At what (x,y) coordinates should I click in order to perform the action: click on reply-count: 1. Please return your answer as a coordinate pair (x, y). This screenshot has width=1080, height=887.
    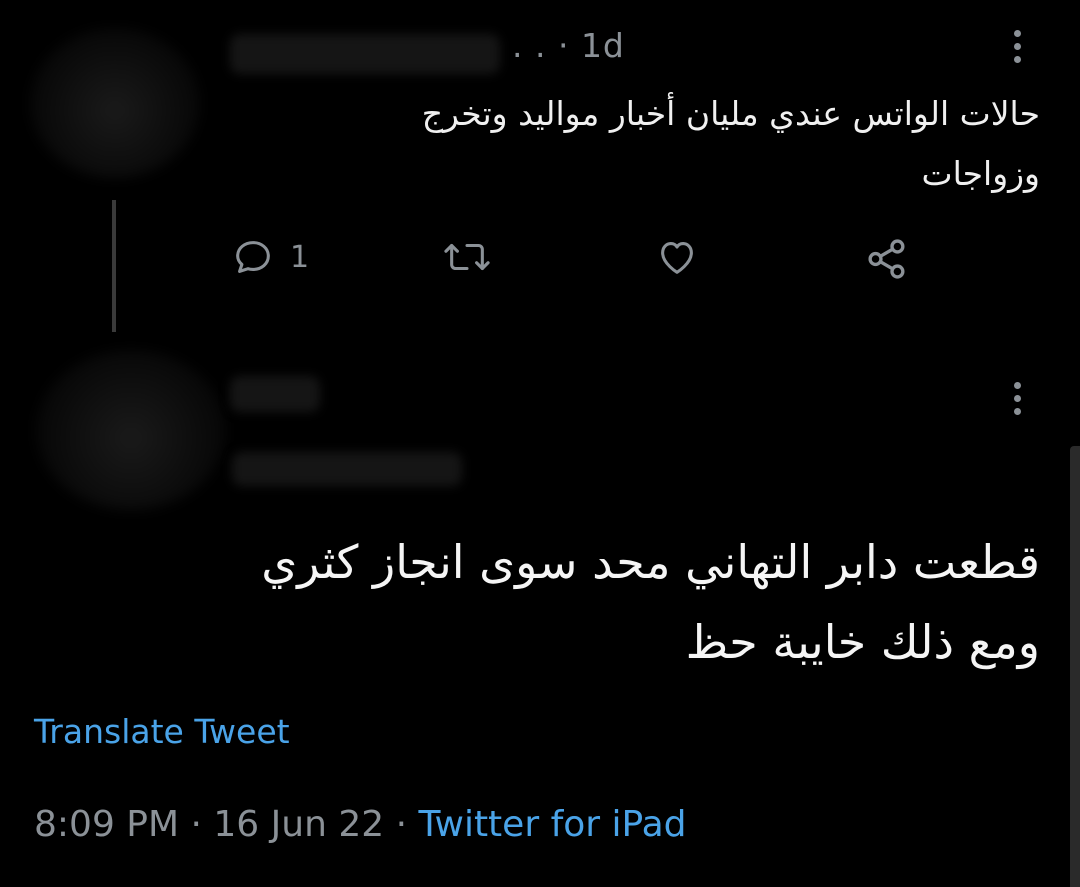
    Looking at the image, I should click on (300, 257).